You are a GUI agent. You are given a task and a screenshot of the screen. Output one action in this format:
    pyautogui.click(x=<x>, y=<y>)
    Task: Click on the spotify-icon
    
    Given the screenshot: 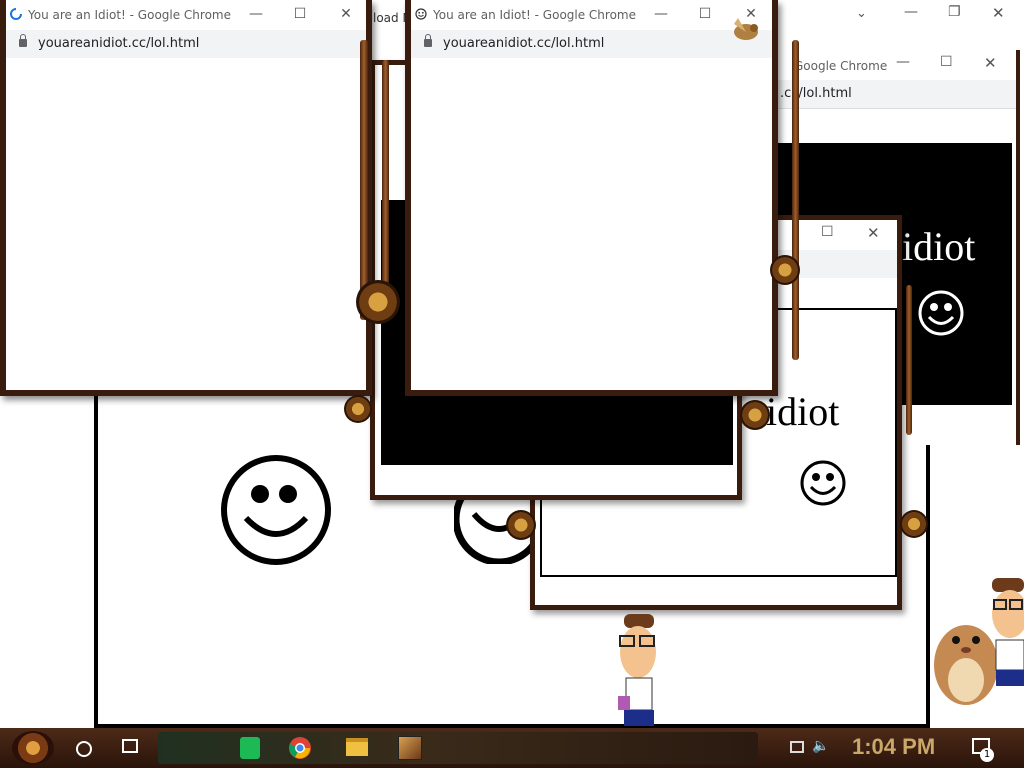 What is the action you would take?
    pyautogui.click(x=250, y=748)
    